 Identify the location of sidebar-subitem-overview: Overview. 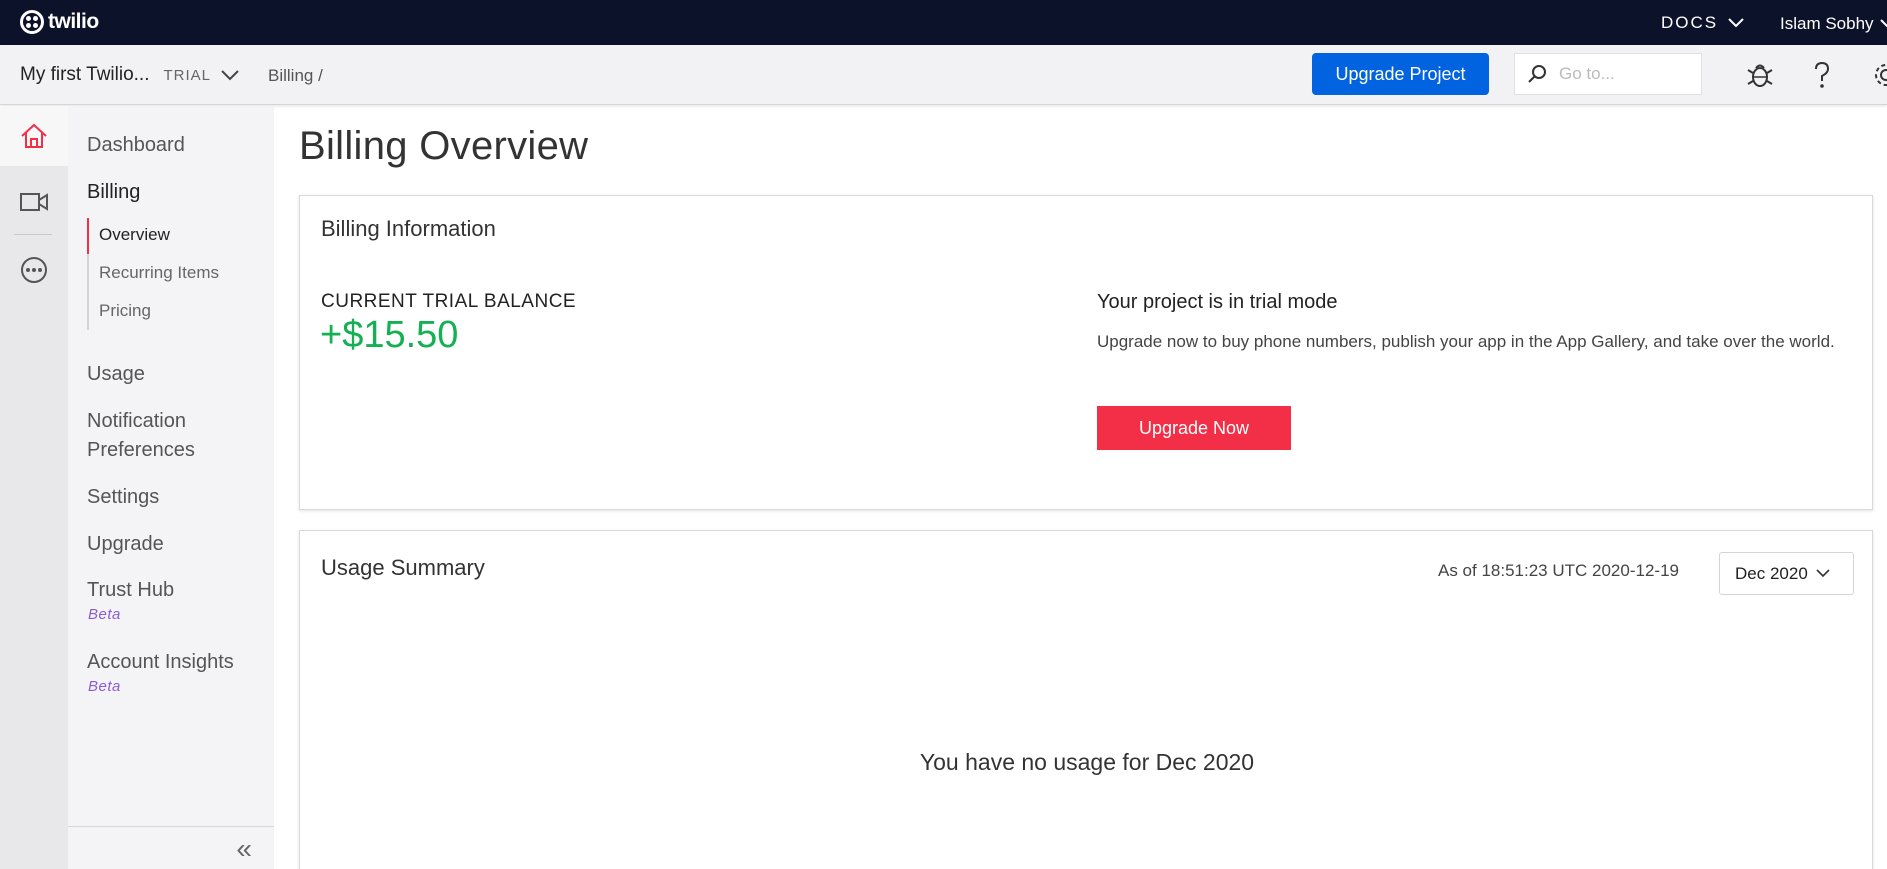
(134, 235).